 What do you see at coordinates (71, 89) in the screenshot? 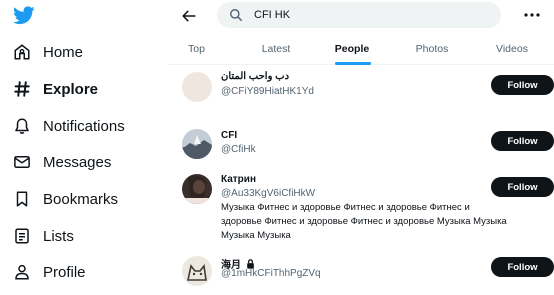
I see `sidebar-item-label: Explore` at bounding box center [71, 89].